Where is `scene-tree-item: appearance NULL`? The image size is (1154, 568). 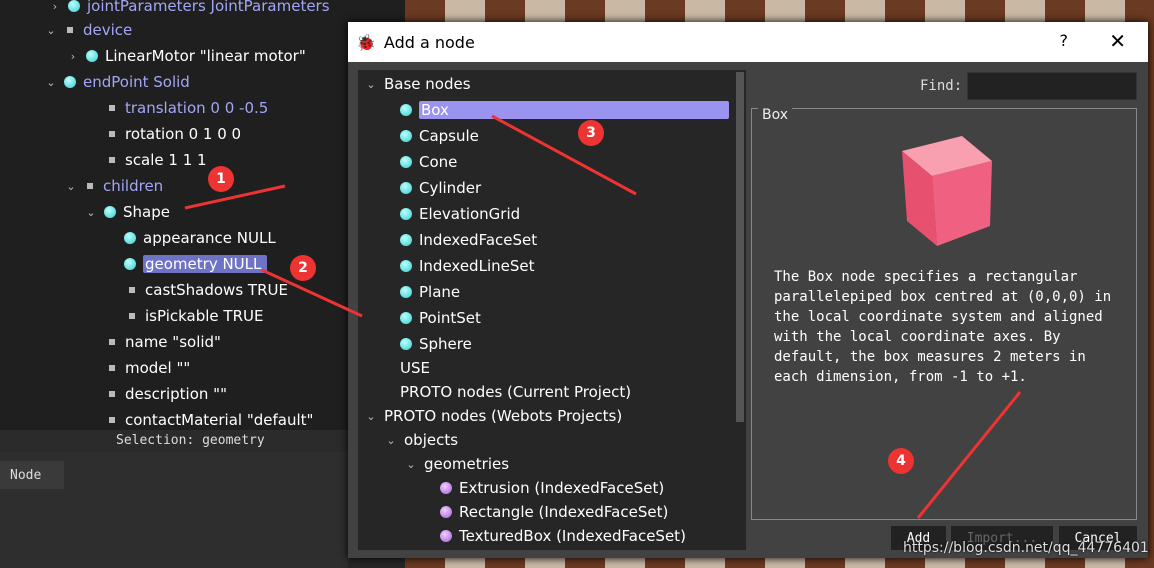 scene-tree-item: appearance NULL is located at coordinates (190, 238).